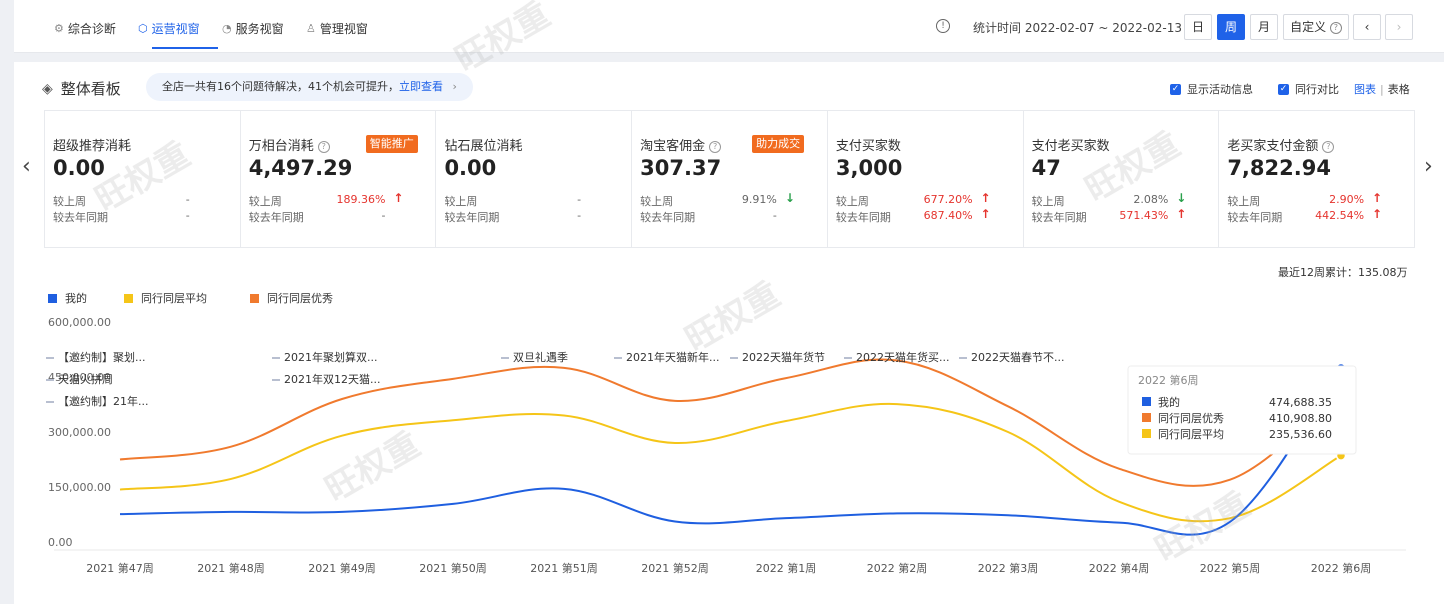 Image resolution: width=1444 pixels, height=604 pixels. What do you see at coordinates (1341, 568) in the screenshot?
I see `x-tick-label: 2022 第6周` at bounding box center [1341, 568].